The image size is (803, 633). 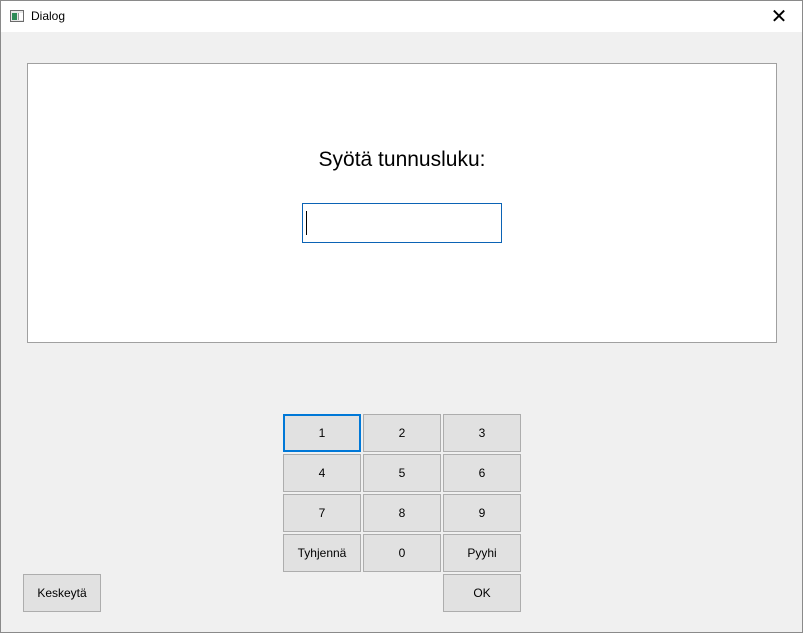 What do you see at coordinates (17, 16) in the screenshot?
I see `app-icon` at bounding box center [17, 16].